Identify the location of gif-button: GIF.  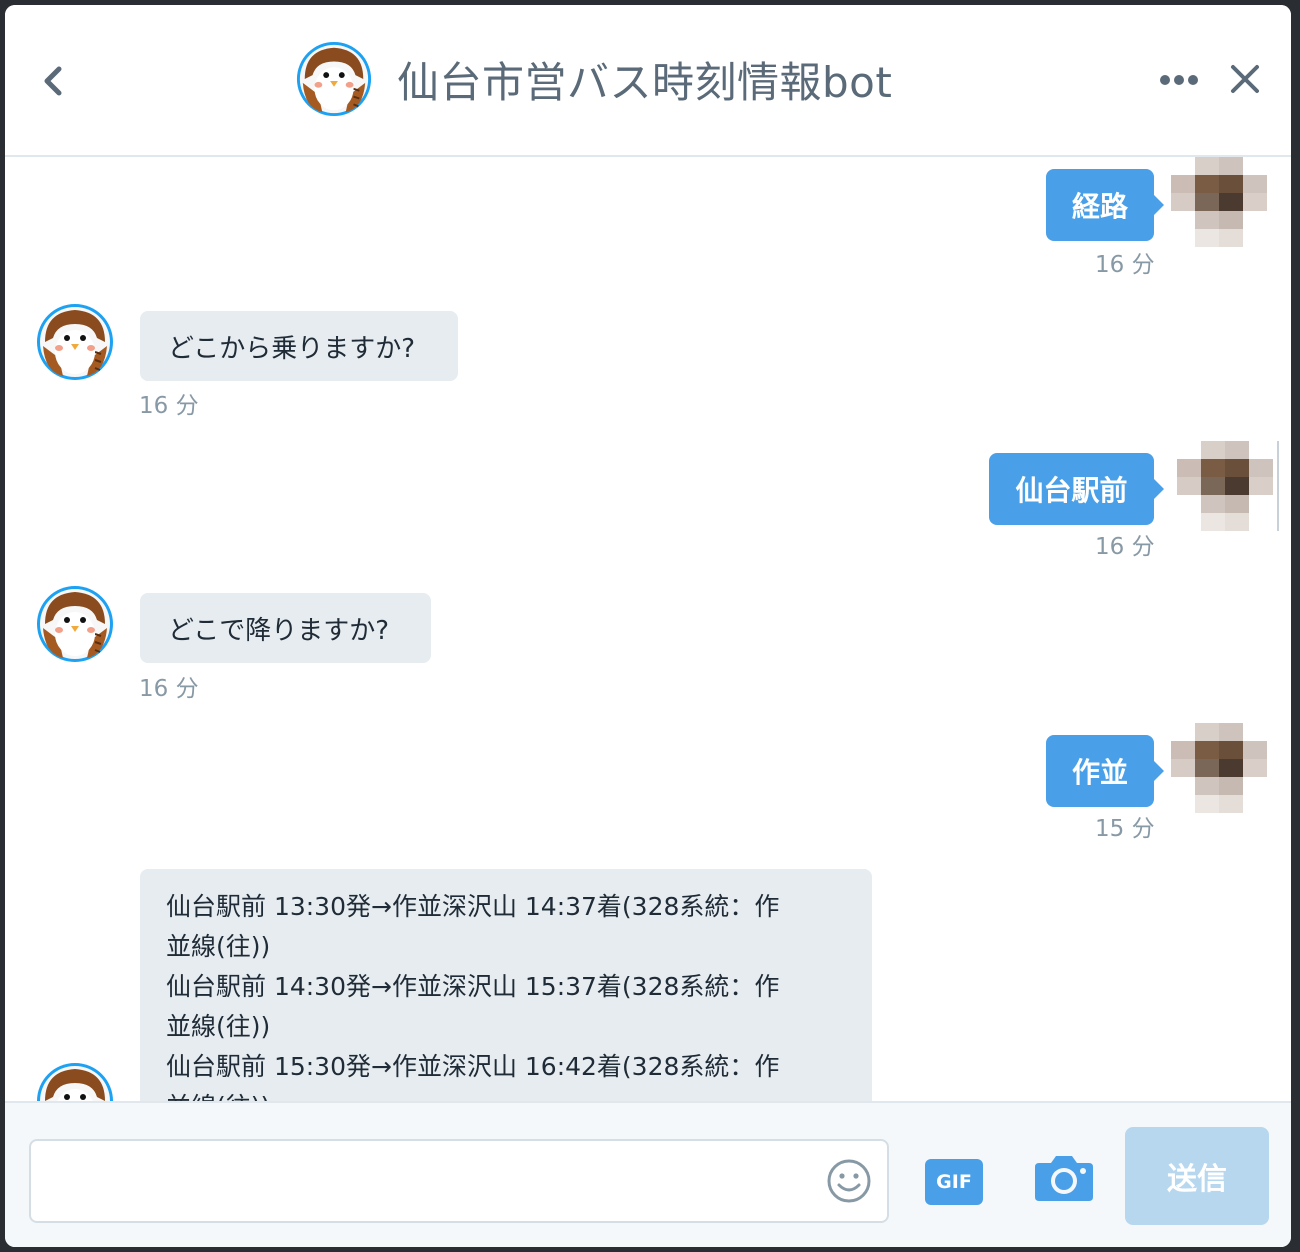
(954, 1182).